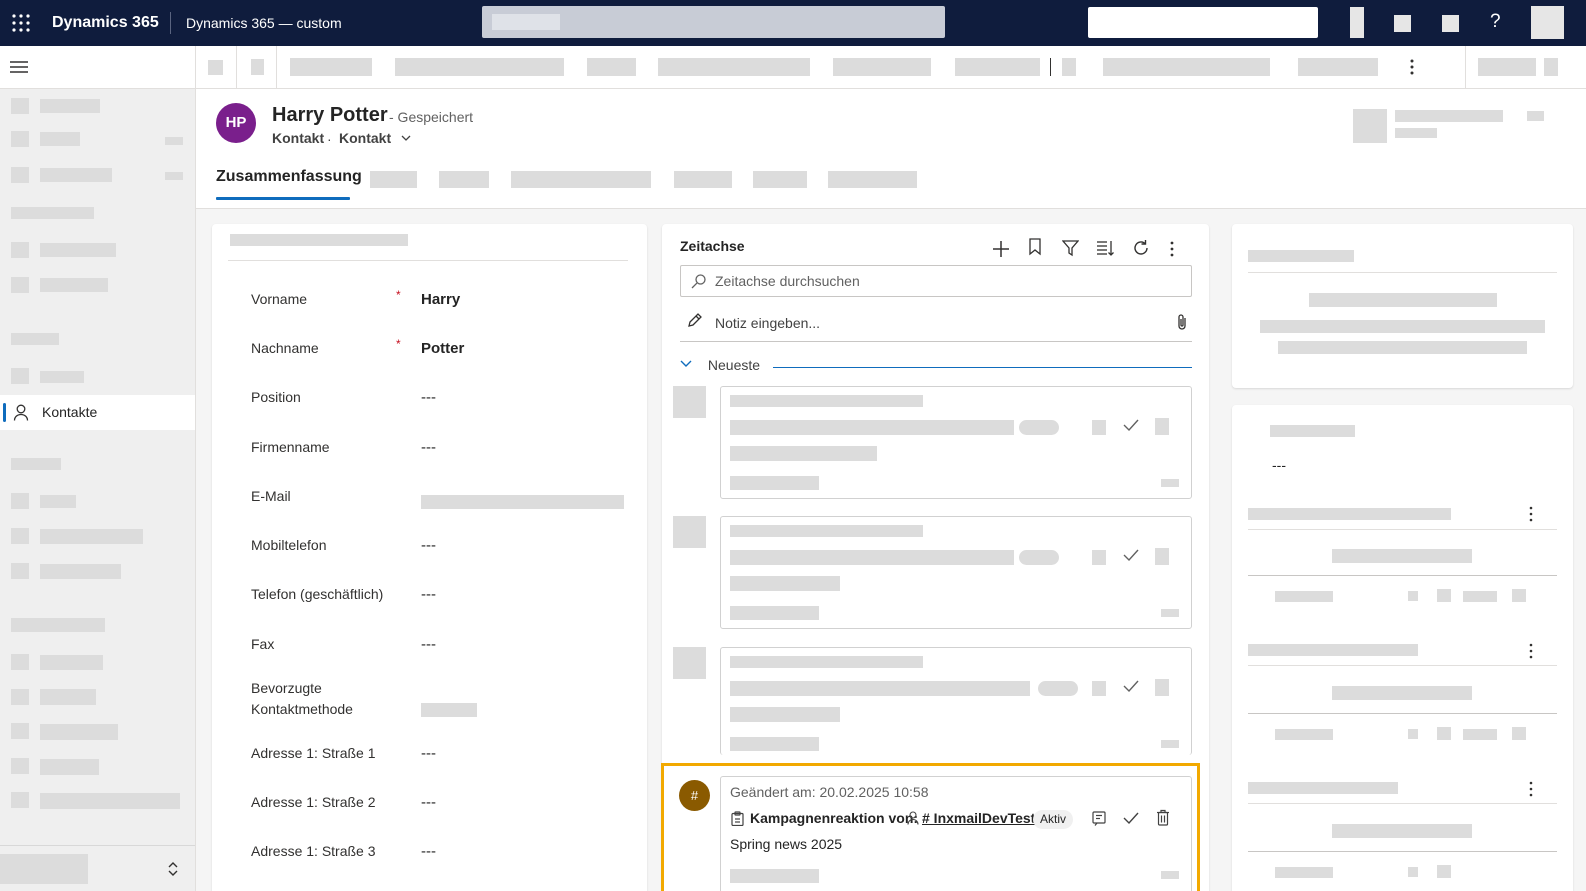  What do you see at coordinates (936, 281) in the screenshot?
I see `timeline-search-box: Zeitachse durchsuchen` at bounding box center [936, 281].